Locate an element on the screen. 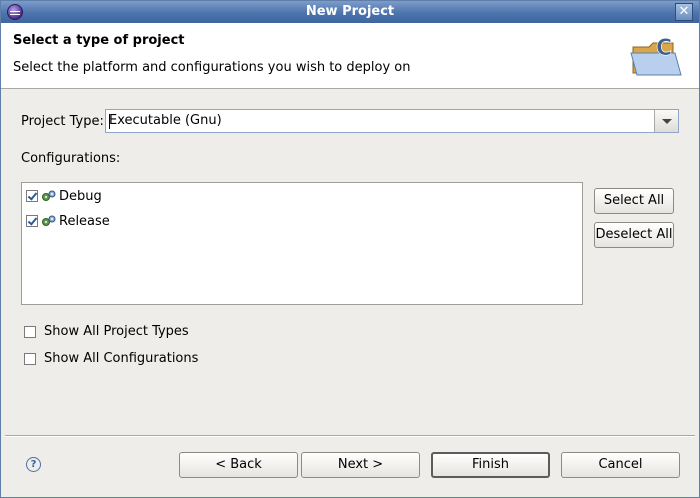 This screenshot has width=700, height=498. release-label: Release is located at coordinates (84, 221).